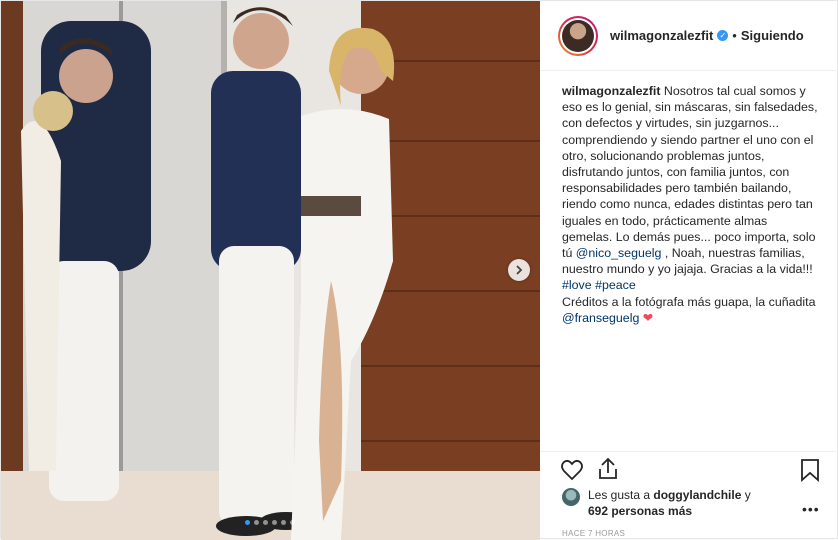 Image resolution: width=838 pixels, height=540 pixels. I want to click on chevron-right-icon, so click(519, 270).